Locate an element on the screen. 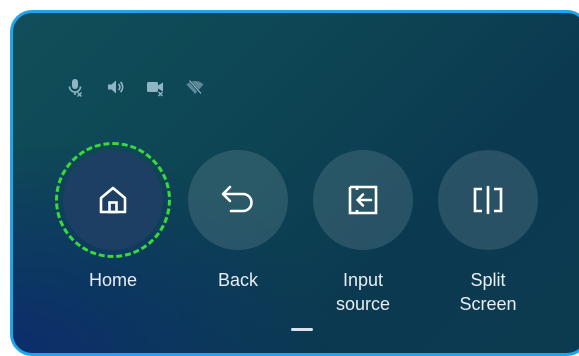 The width and height of the screenshot is (579, 356). split-screen-label: Split Screen is located at coordinates (488, 292).